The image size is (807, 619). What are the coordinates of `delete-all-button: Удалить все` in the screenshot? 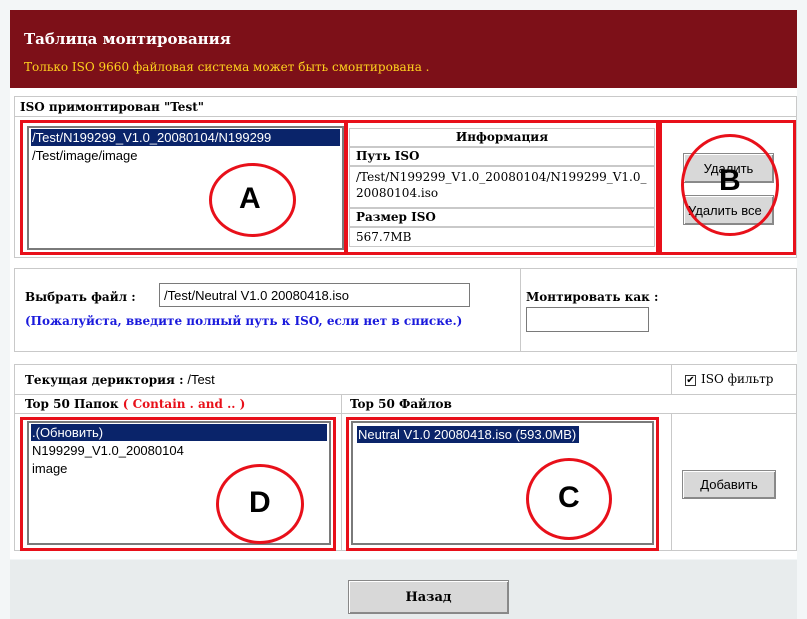 It's located at (728, 210).